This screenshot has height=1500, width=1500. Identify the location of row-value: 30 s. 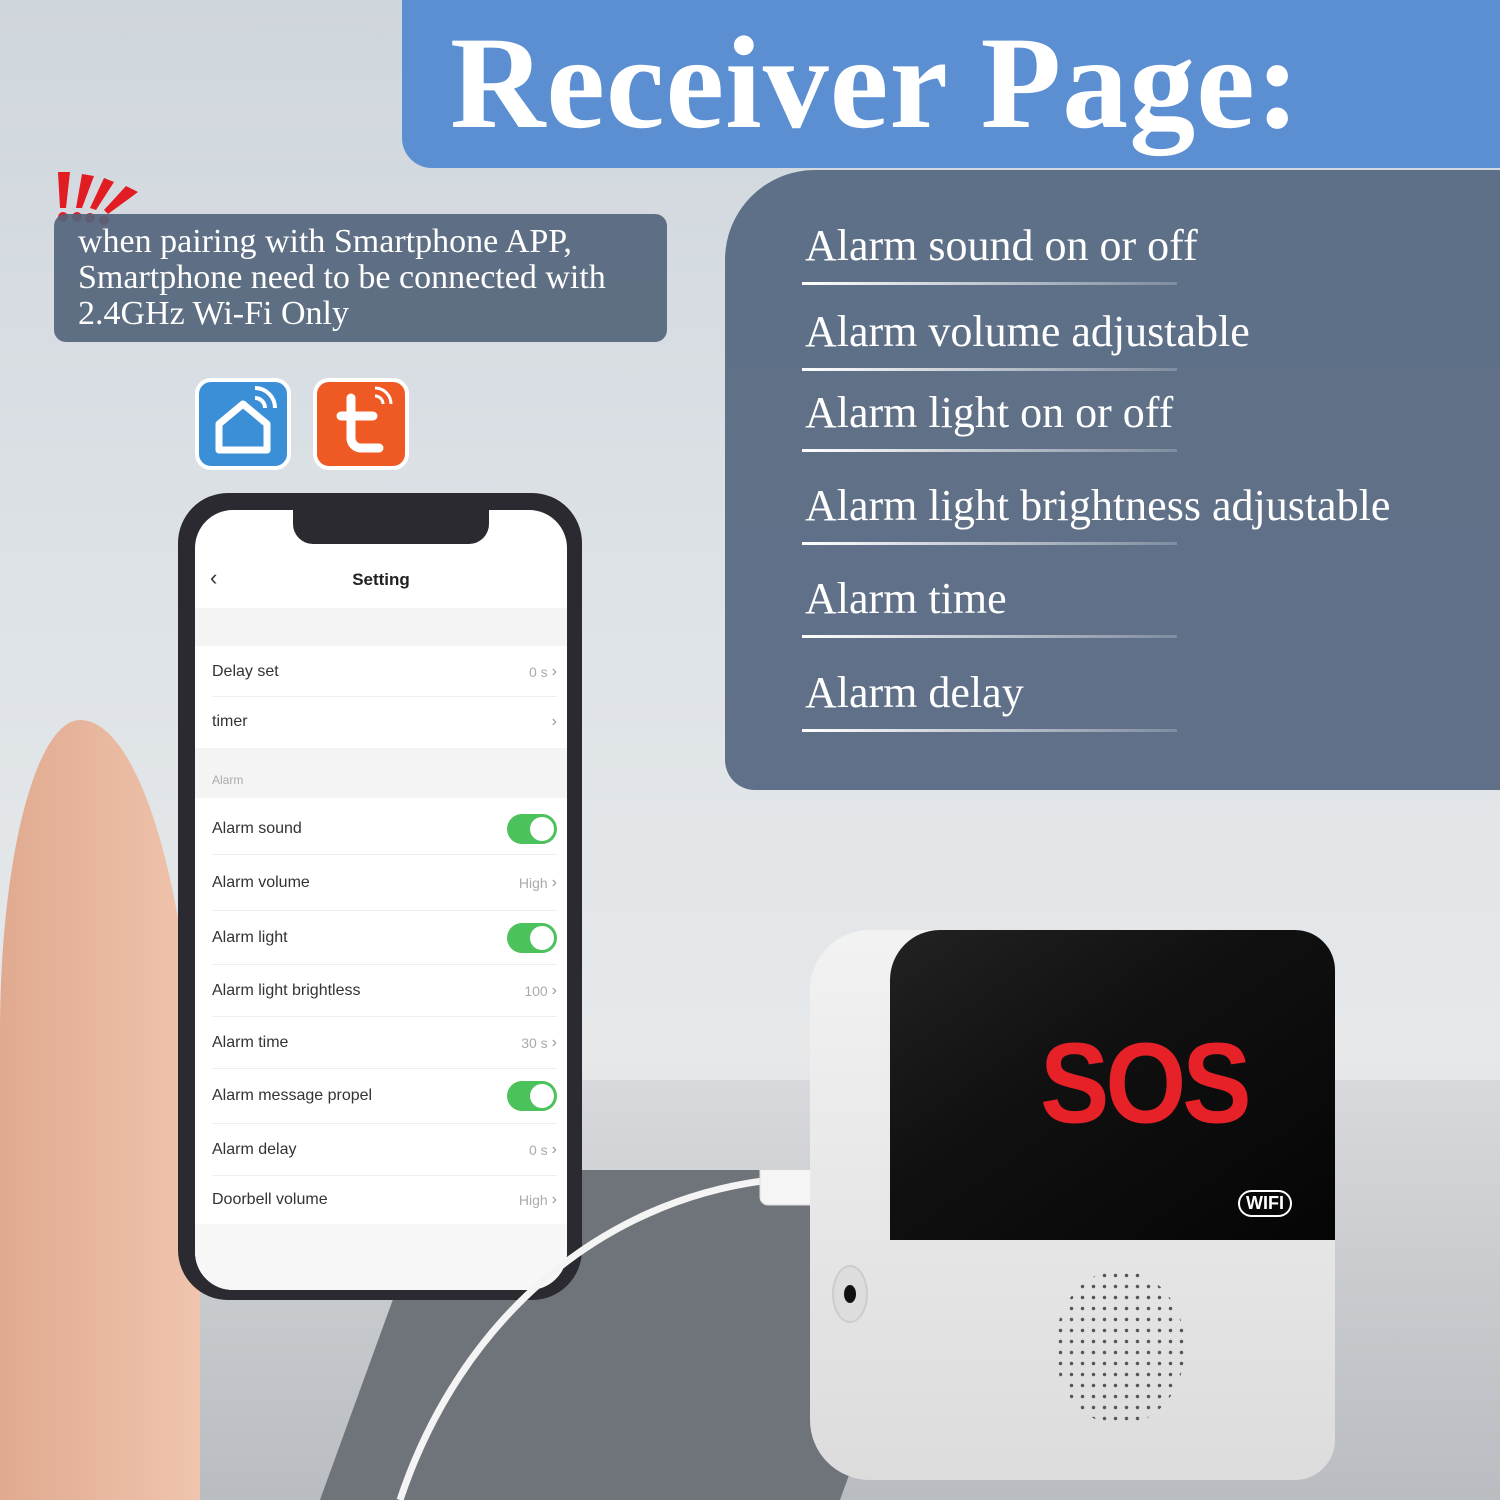
(534, 1042).